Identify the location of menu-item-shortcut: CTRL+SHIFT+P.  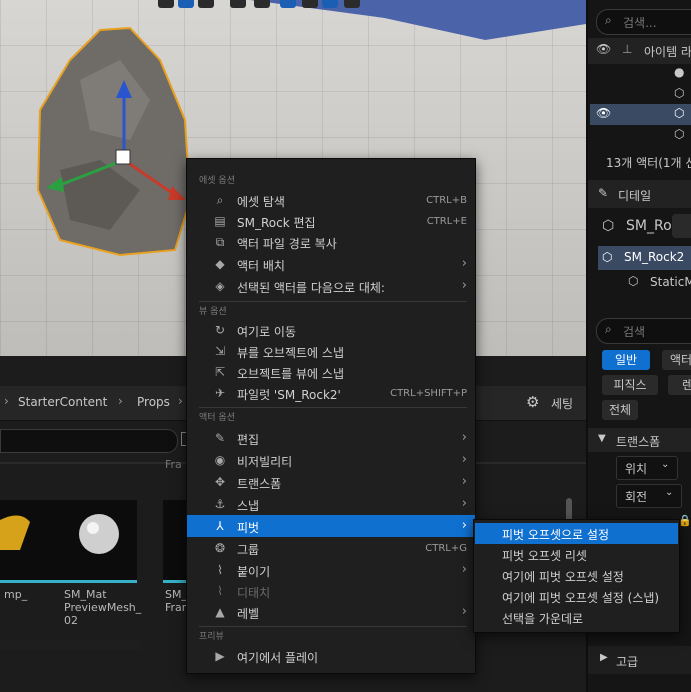
(428, 393).